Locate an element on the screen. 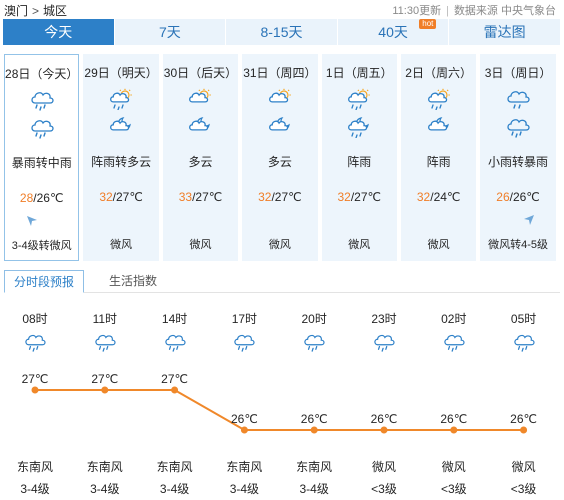 The width and height of the screenshot is (564, 500). day-card: 31日（周四） 多云 32/27℃ 微风 is located at coordinates (280, 157).